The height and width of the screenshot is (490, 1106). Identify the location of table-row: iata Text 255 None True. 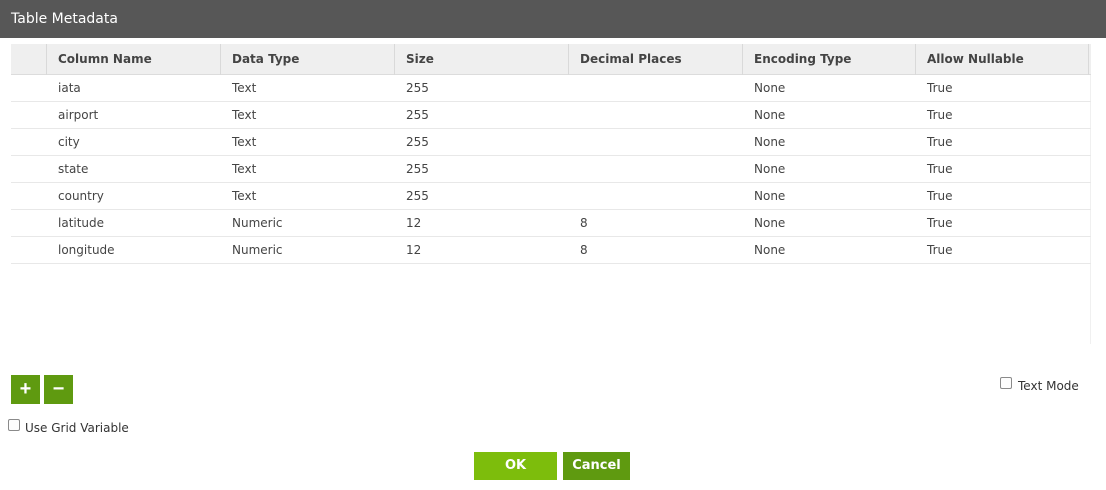
(551, 88).